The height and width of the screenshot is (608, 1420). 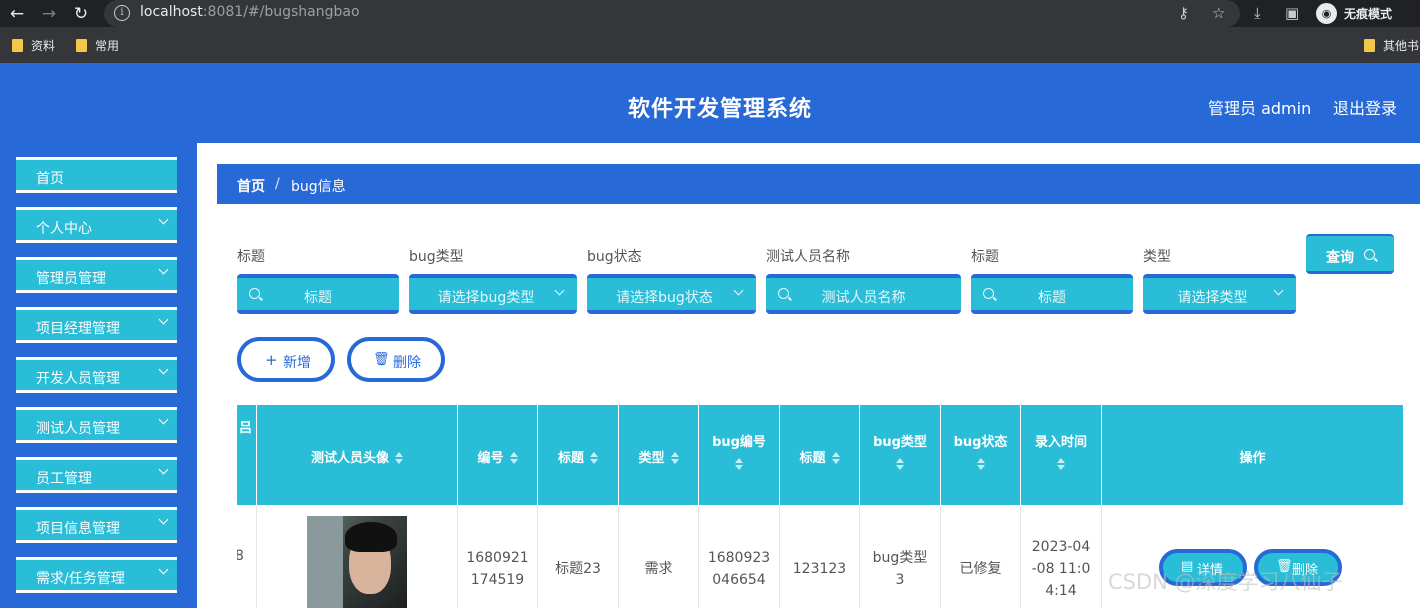 What do you see at coordinates (1061, 556) in the screenshot?
I see `table-cell-entry-time: 2023-04-08 11:04:14` at bounding box center [1061, 556].